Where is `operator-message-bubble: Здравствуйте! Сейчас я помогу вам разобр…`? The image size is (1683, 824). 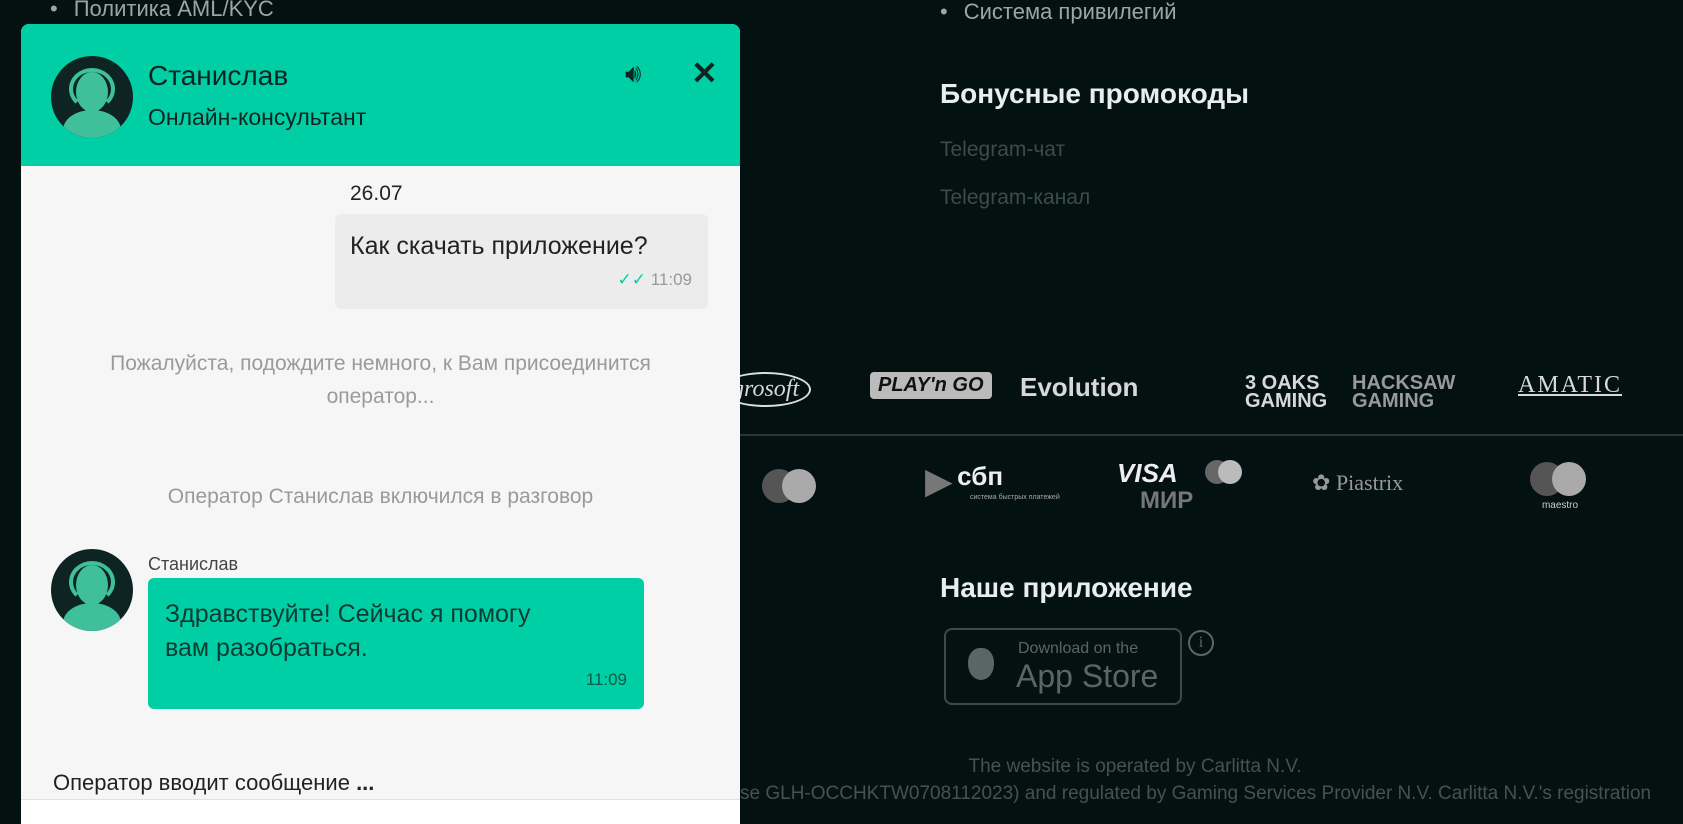 operator-message-bubble: Здравствуйте! Сейчас я помогу вам разобр… is located at coordinates (396, 643).